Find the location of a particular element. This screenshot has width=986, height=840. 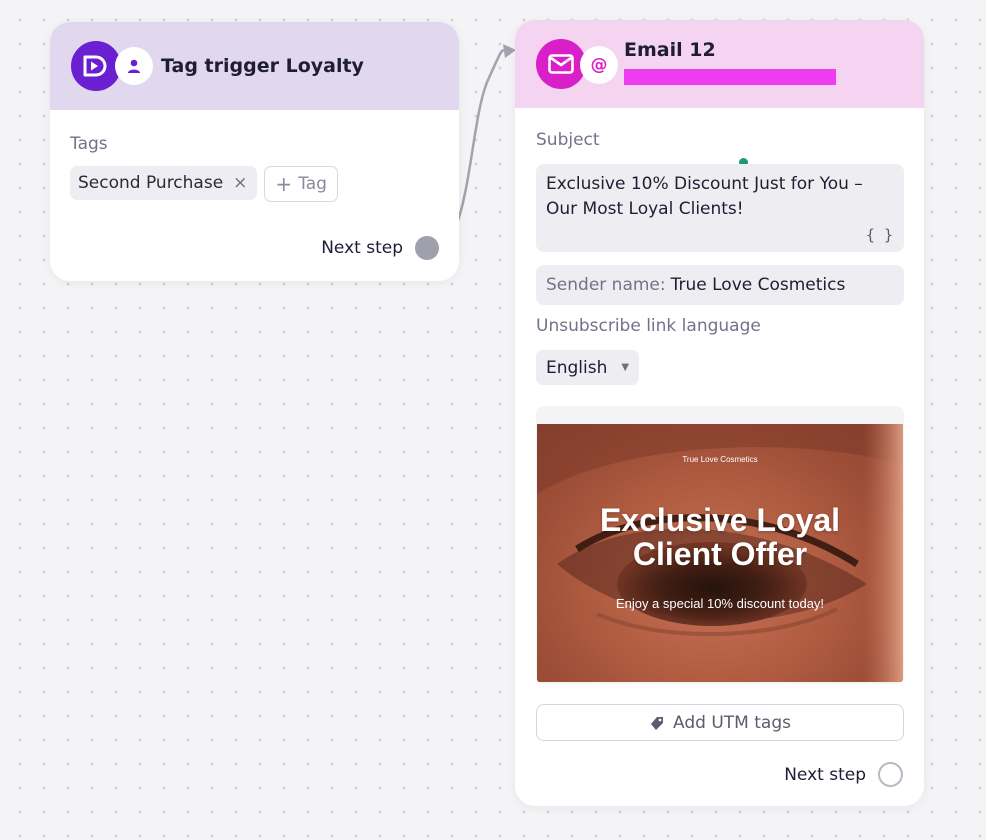

tags-label: Tags is located at coordinates (89, 144).